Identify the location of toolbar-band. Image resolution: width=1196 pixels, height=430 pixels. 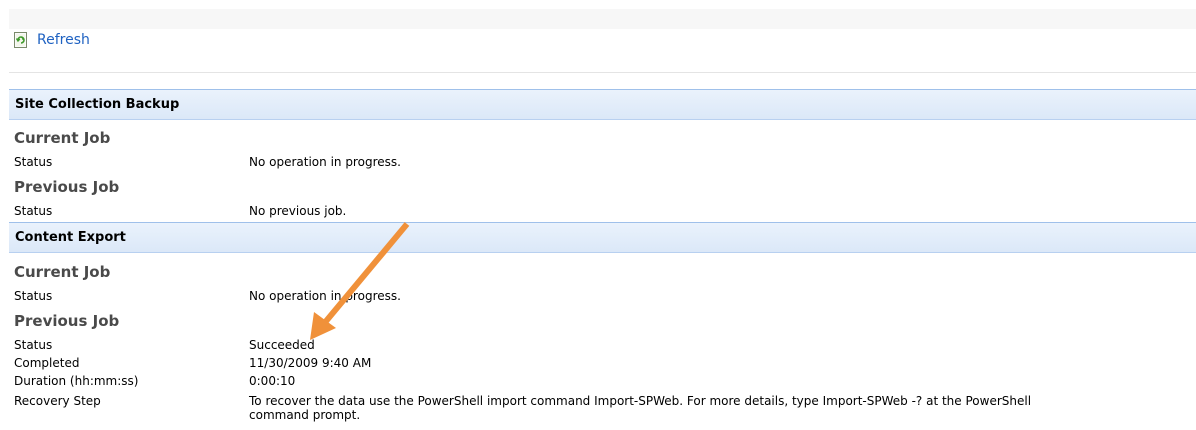
(602, 19).